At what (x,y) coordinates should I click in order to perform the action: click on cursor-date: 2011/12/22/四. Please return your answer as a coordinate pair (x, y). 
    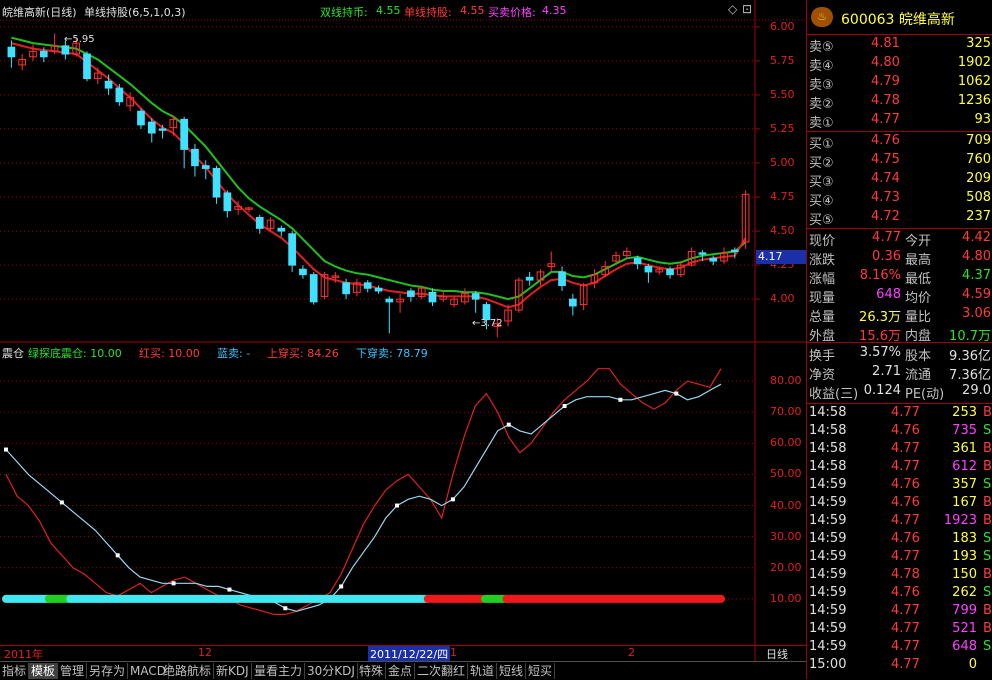
    Looking at the image, I should click on (409, 654).